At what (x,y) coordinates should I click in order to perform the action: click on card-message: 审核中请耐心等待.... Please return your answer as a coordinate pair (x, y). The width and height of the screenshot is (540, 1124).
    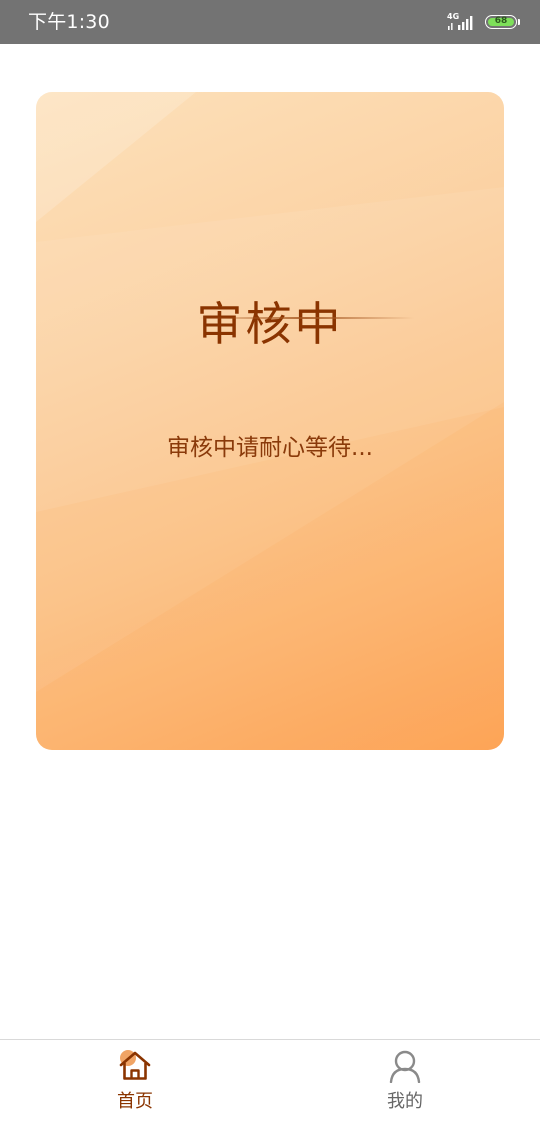
    Looking at the image, I should click on (270, 448).